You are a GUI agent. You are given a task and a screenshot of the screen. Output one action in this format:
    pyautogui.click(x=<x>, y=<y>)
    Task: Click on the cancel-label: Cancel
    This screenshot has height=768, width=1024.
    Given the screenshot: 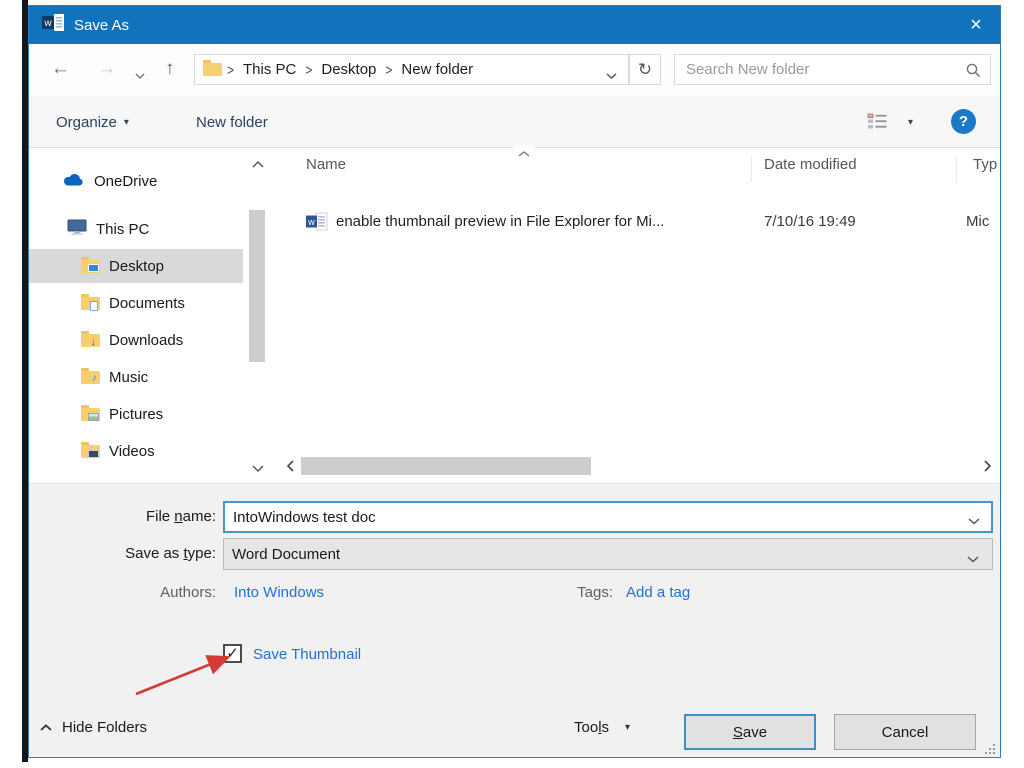 What is the action you would take?
    pyautogui.click(x=905, y=732)
    